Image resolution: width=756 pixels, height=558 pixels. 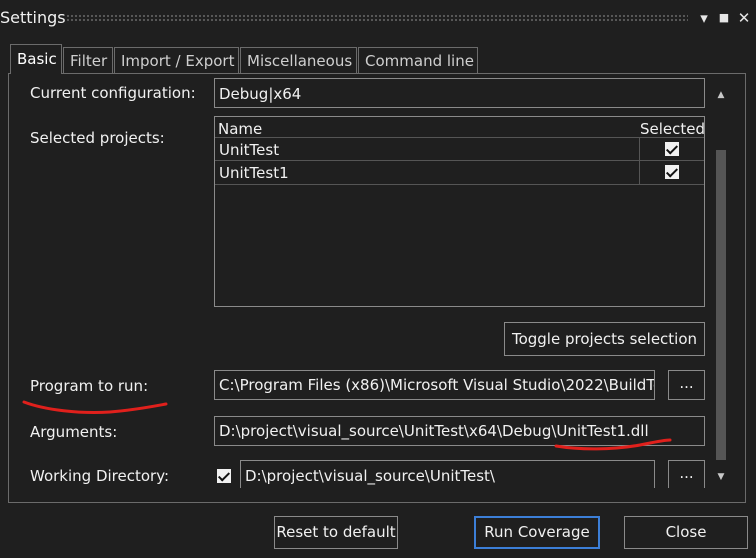 What do you see at coordinates (113, 93) in the screenshot?
I see `current-configuration-label: Current configuration:` at bounding box center [113, 93].